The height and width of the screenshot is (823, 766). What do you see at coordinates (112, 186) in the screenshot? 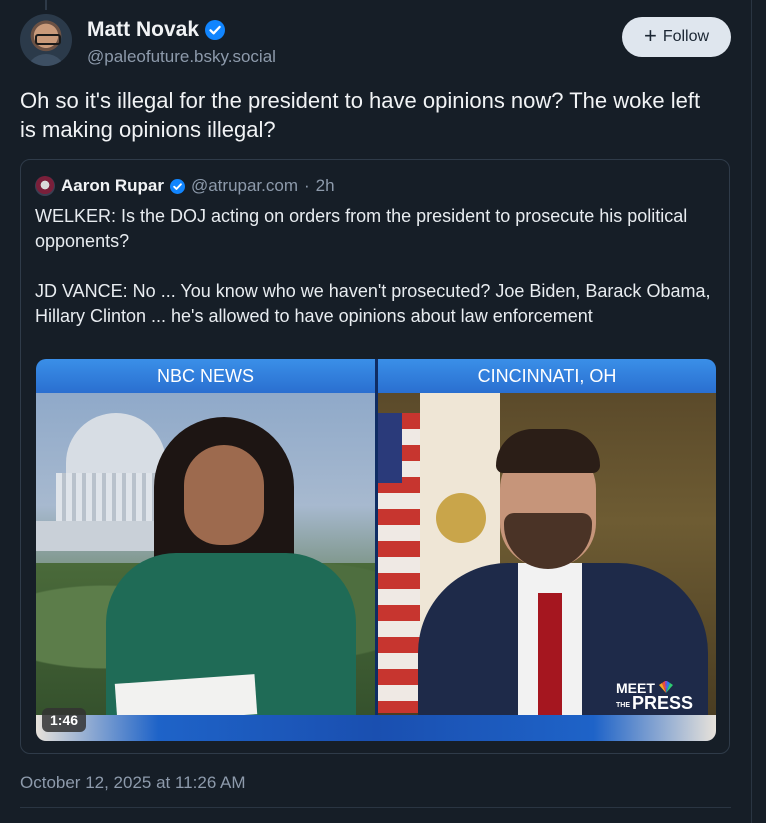
I see `quoted-author-name: Aaron Rupar` at bounding box center [112, 186].